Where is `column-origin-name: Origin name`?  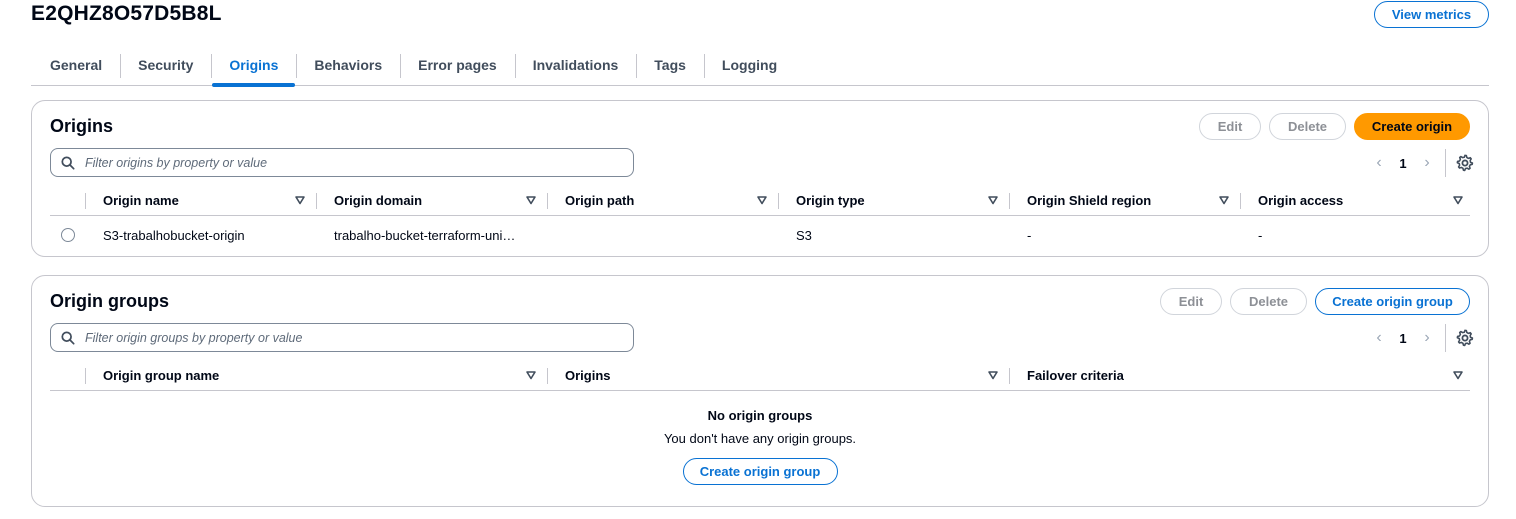 column-origin-name: Origin name is located at coordinates (200, 200).